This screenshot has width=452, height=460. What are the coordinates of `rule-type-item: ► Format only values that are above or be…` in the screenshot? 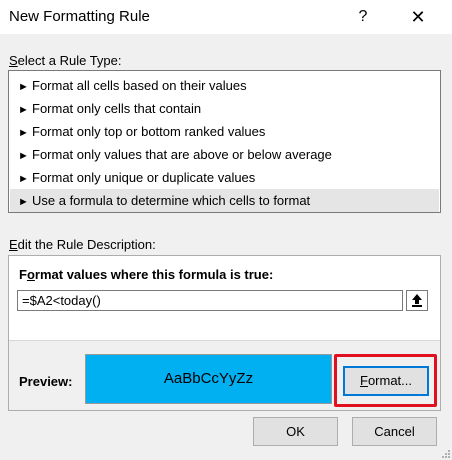 It's located at (224, 154).